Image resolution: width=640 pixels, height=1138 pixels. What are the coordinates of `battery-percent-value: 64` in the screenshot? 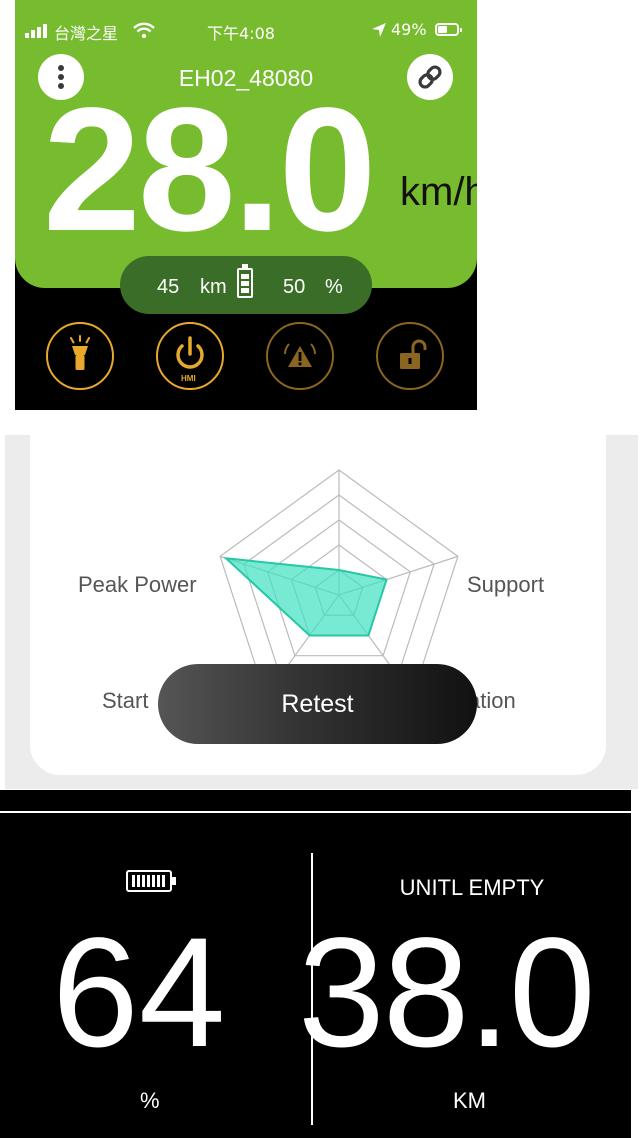 It's located at (139, 993).